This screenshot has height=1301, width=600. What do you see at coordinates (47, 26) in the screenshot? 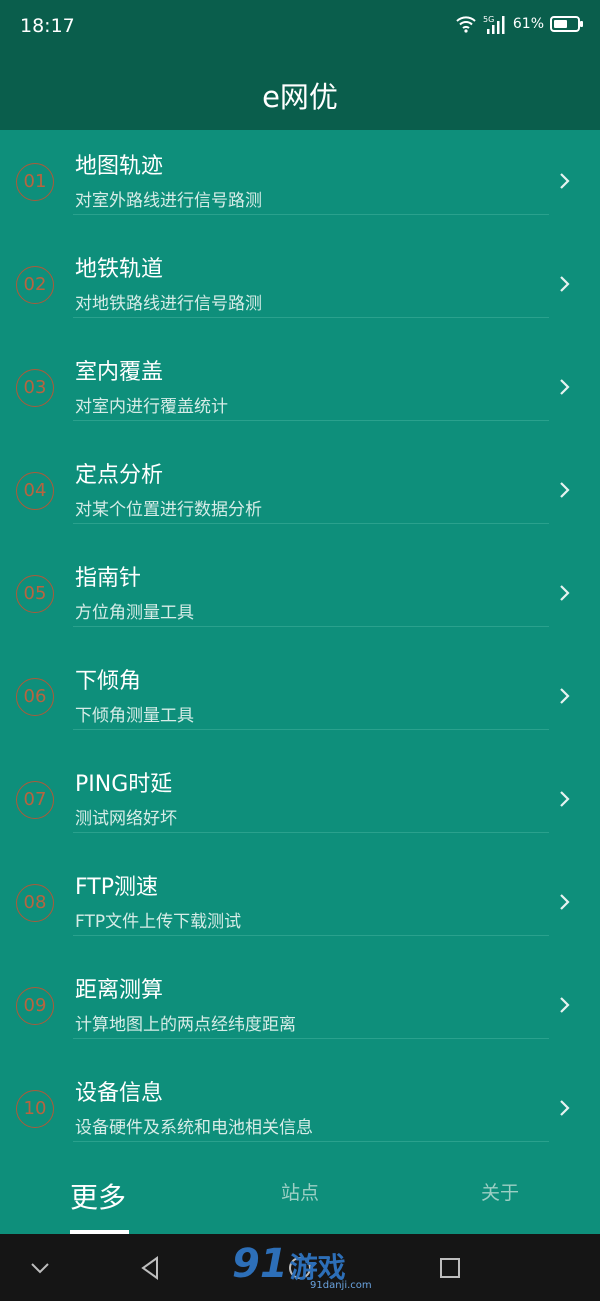
I see `status-time: 18:17` at bounding box center [47, 26].